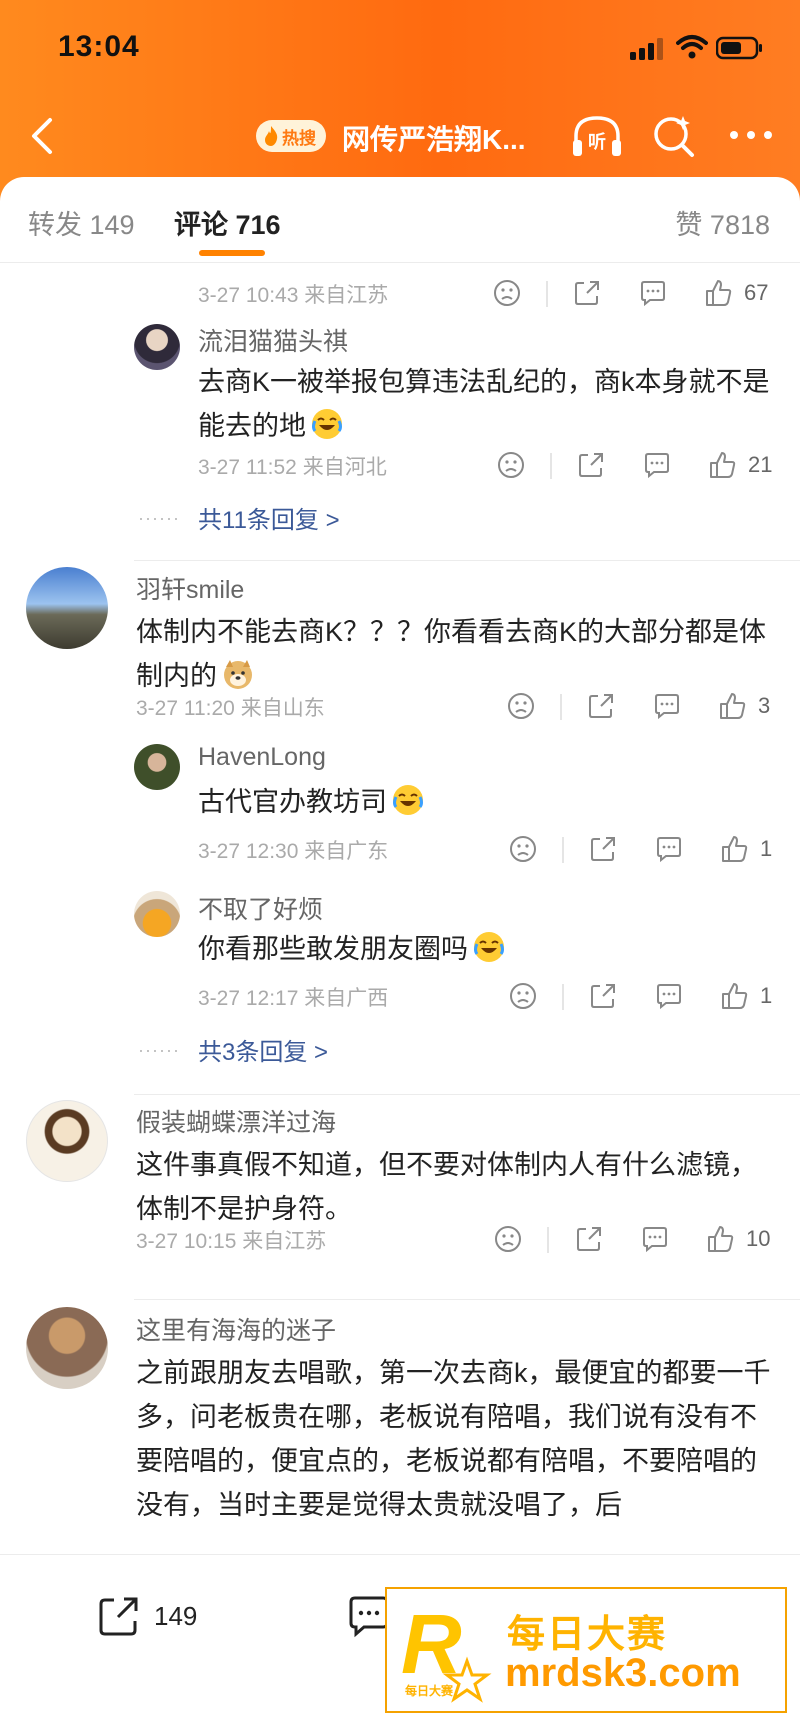  Describe the element at coordinates (400, 48) in the screenshot. I see `status-bar: 13:04` at that location.